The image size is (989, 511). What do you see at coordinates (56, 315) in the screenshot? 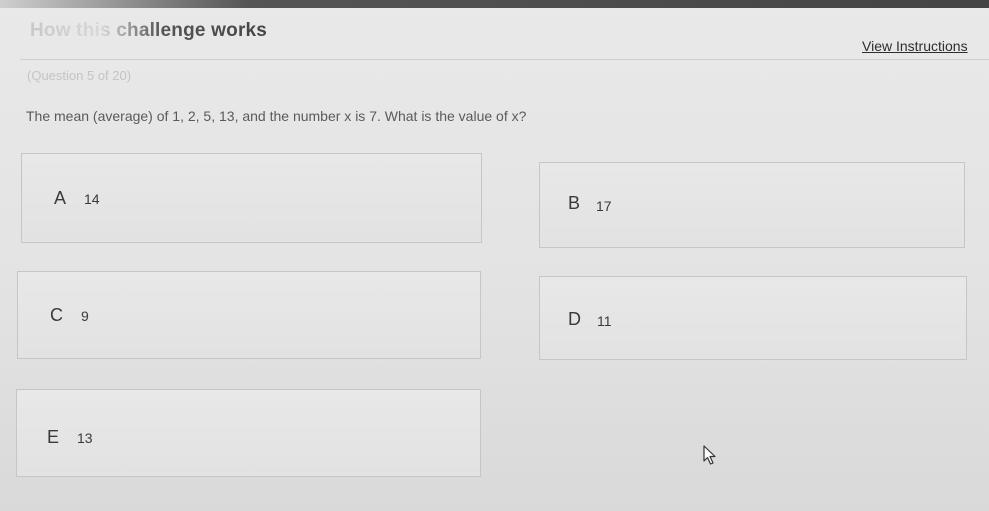
I see `choice-letter: C` at bounding box center [56, 315].